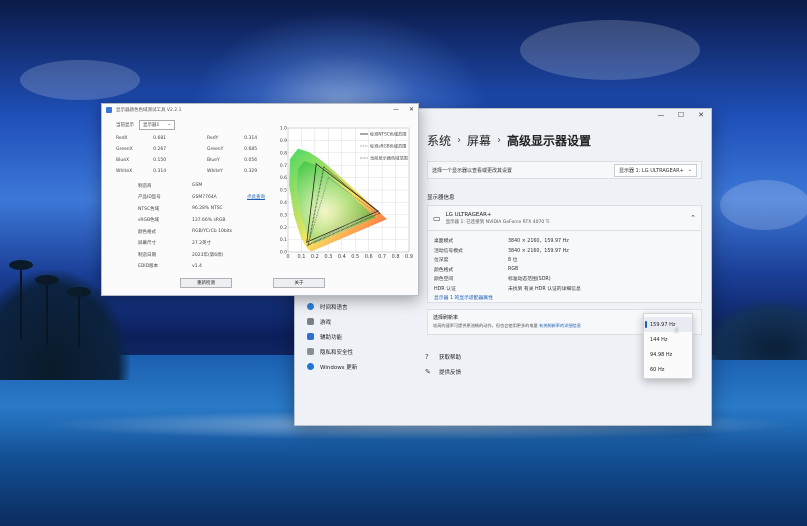 The width and height of the screenshot is (807, 526). I want to click on refresh-option: 159.97 Hz, so click(668, 324).